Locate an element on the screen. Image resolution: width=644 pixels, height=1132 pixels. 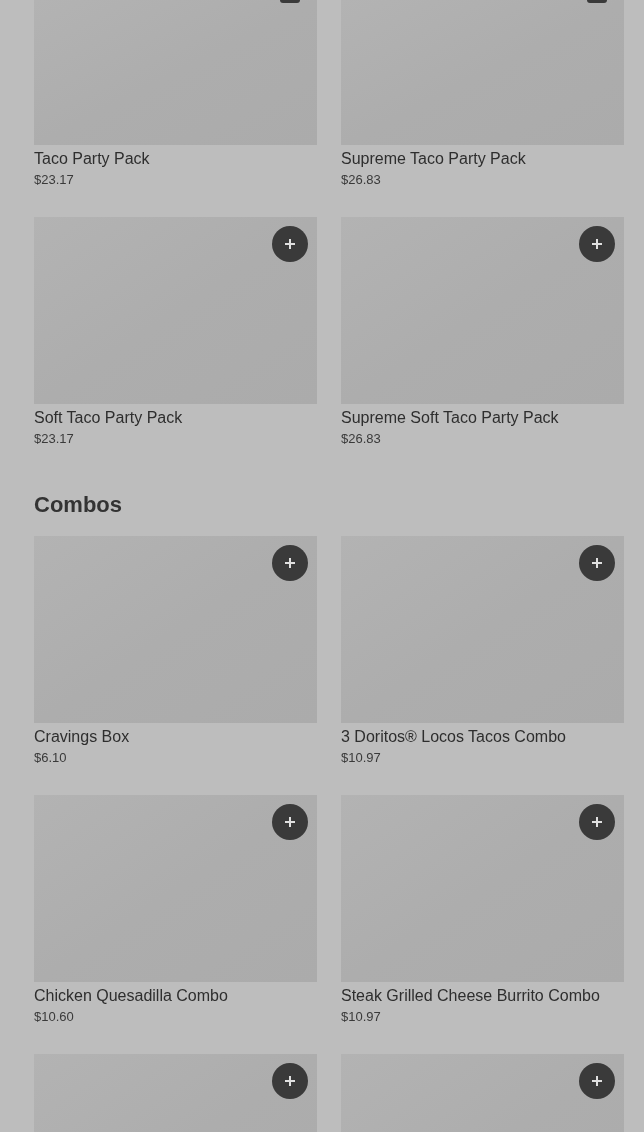
item-name: Cravings Box is located at coordinates (82, 737).